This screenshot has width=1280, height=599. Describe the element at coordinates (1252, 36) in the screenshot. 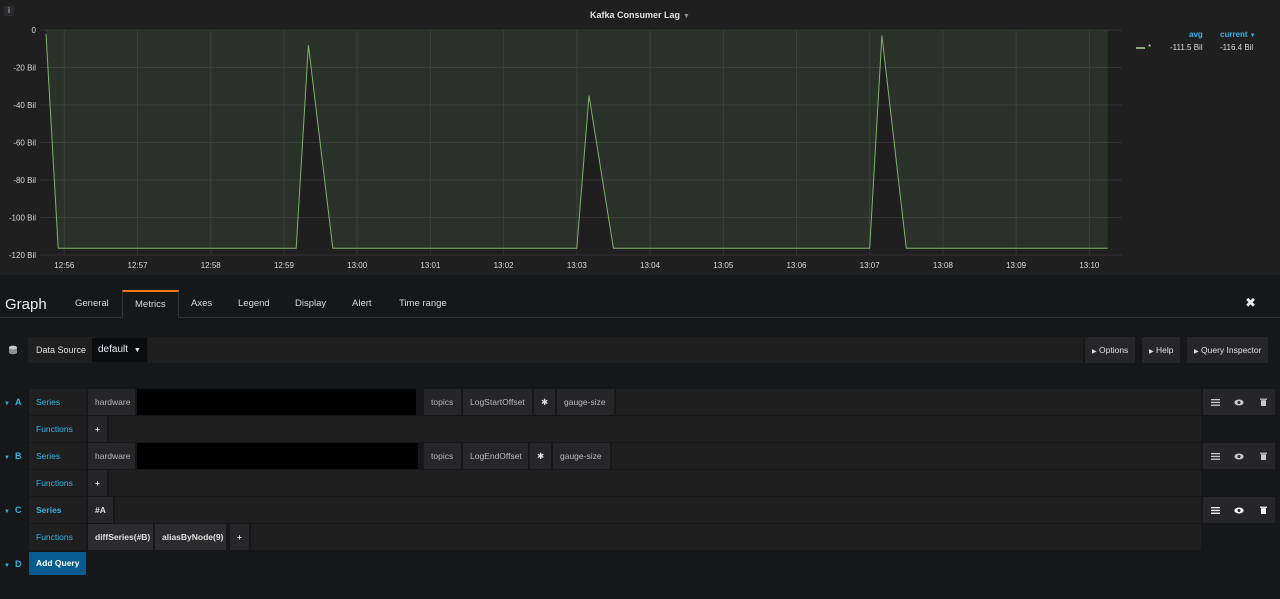

I see `sort-down-icon: ▼` at that location.